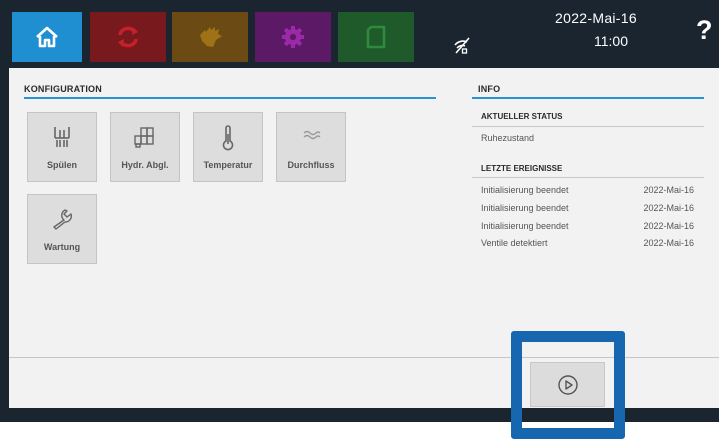  What do you see at coordinates (588, 98) in the screenshot?
I see `info-title-underline` at bounding box center [588, 98].